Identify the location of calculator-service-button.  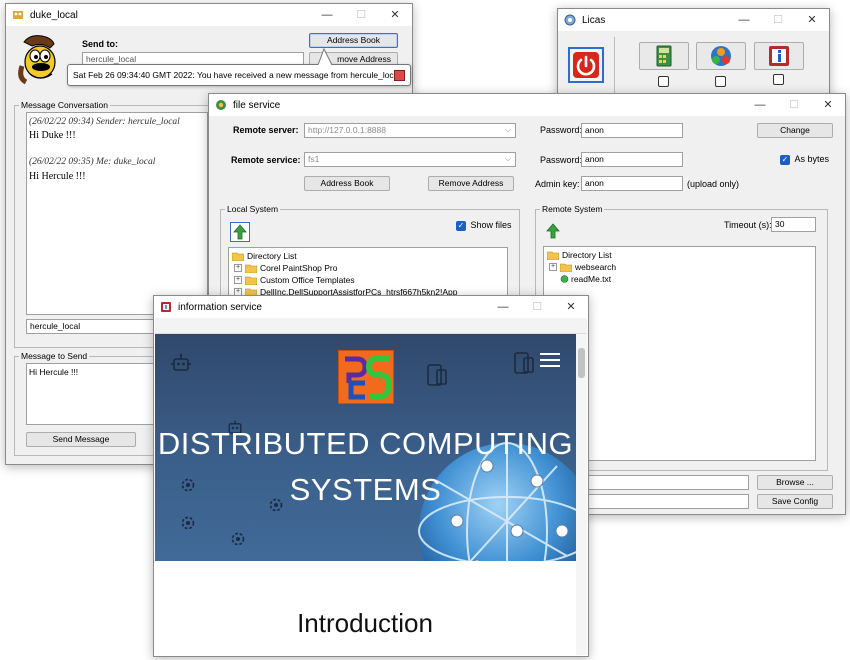
(664, 56).